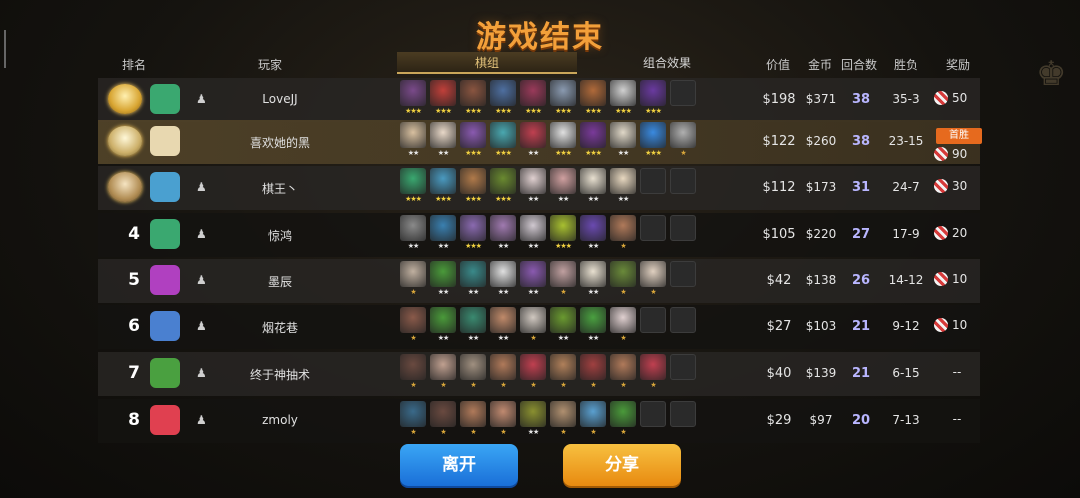 The height and width of the screenshot is (498, 1080). What do you see at coordinates (459, 465) in the screenshot?
I see `leave-button: 离开` at bounding box center [459, 465].